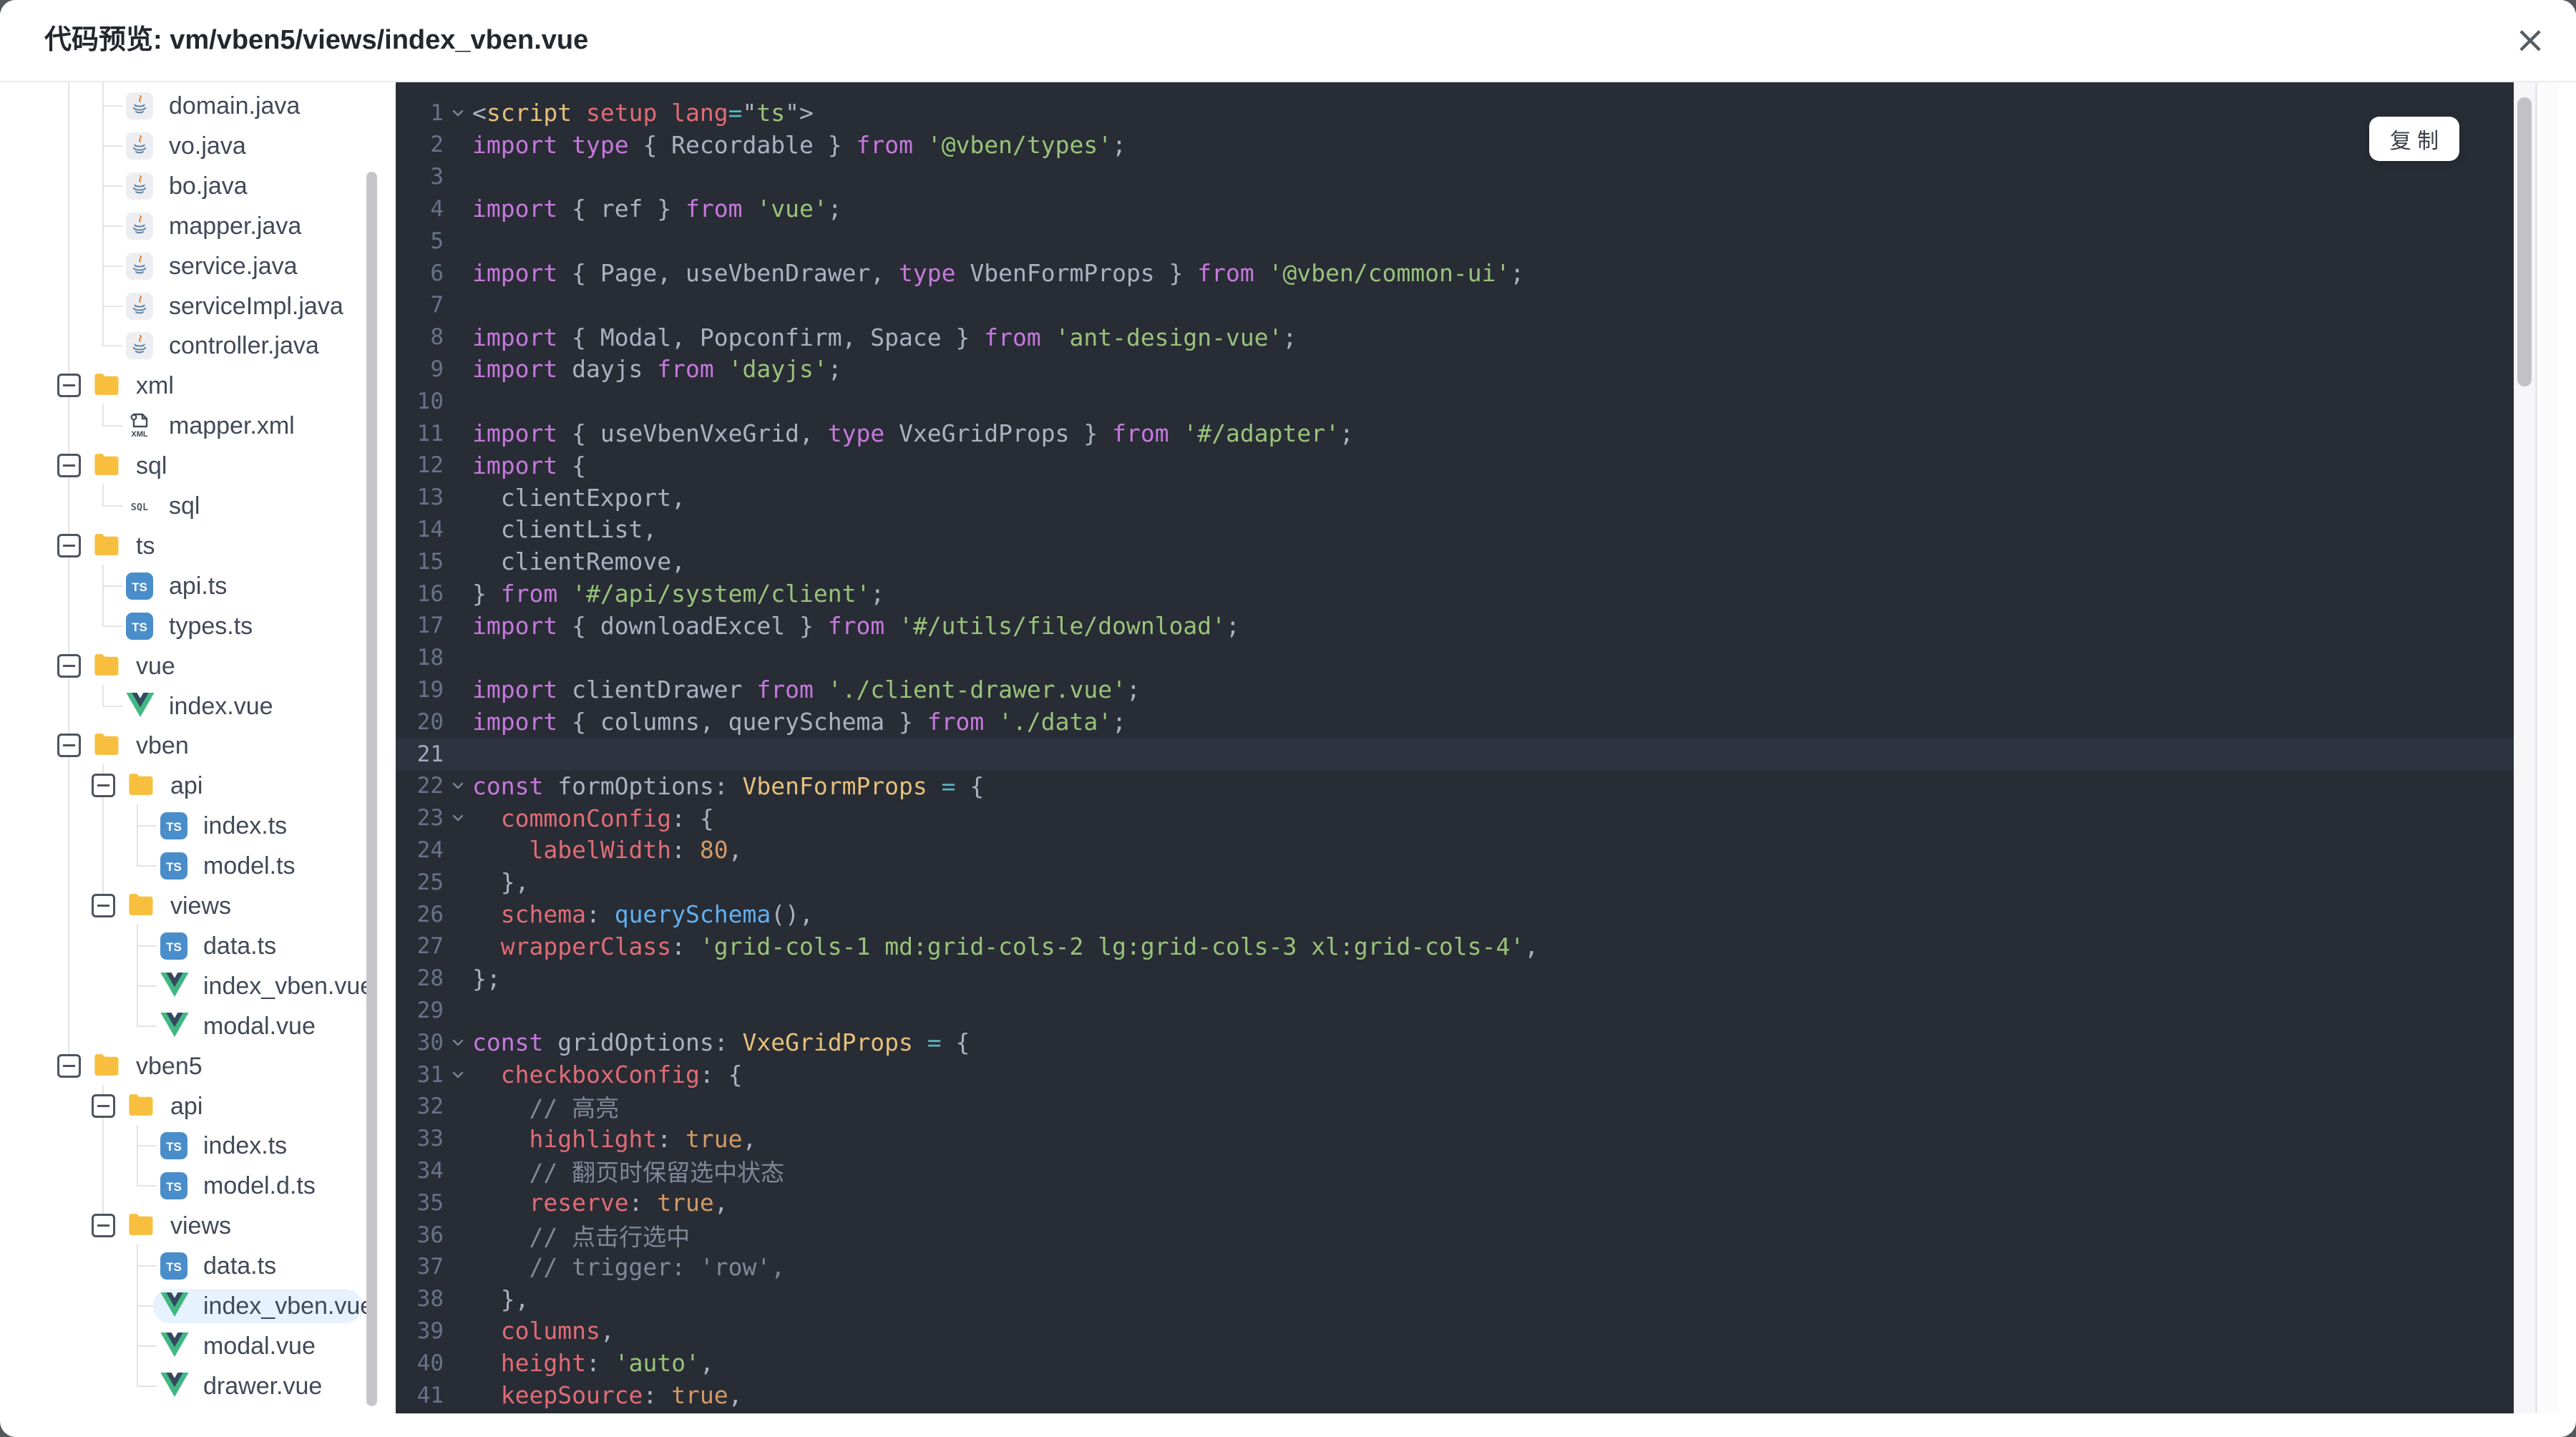 Image resolution: width=2576 pixels, height=1437 pixels. I want to click on svg-text: TS, so click(174, 1267).